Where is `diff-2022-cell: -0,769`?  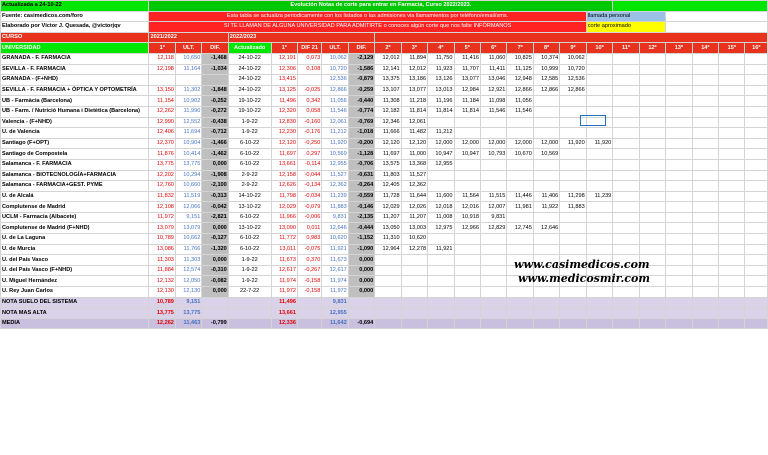 diff-2022-cell: -0,769 is located at coordinates (361, 122).